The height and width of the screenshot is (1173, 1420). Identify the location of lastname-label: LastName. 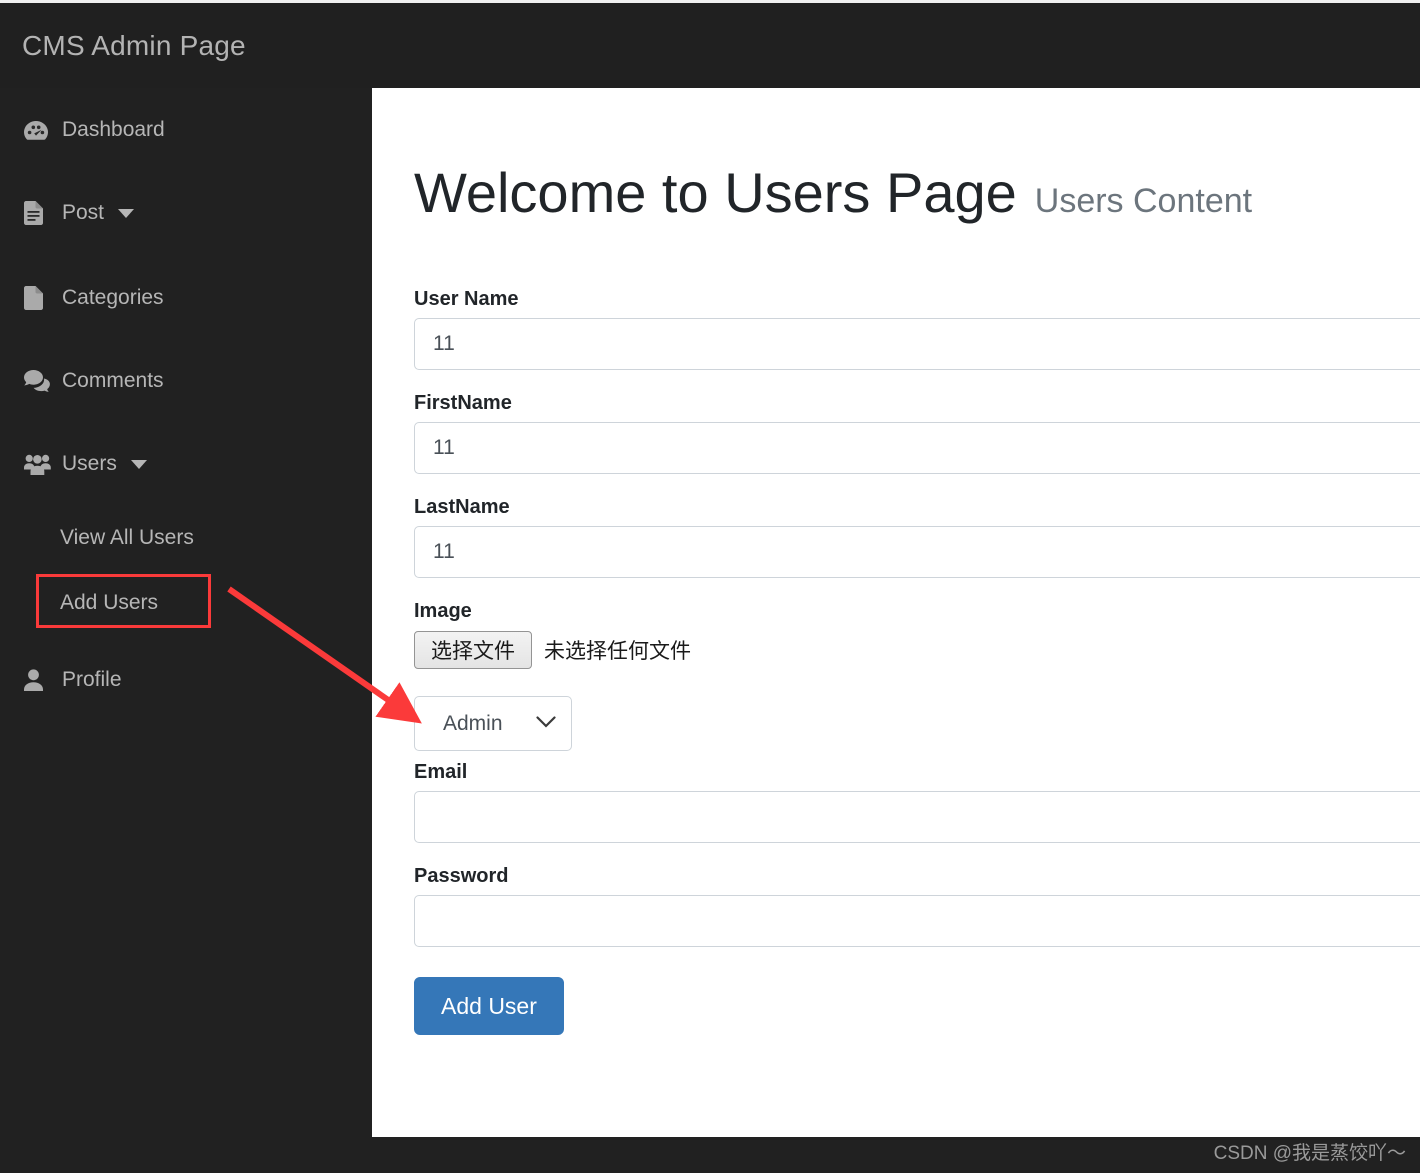
(462, 507).